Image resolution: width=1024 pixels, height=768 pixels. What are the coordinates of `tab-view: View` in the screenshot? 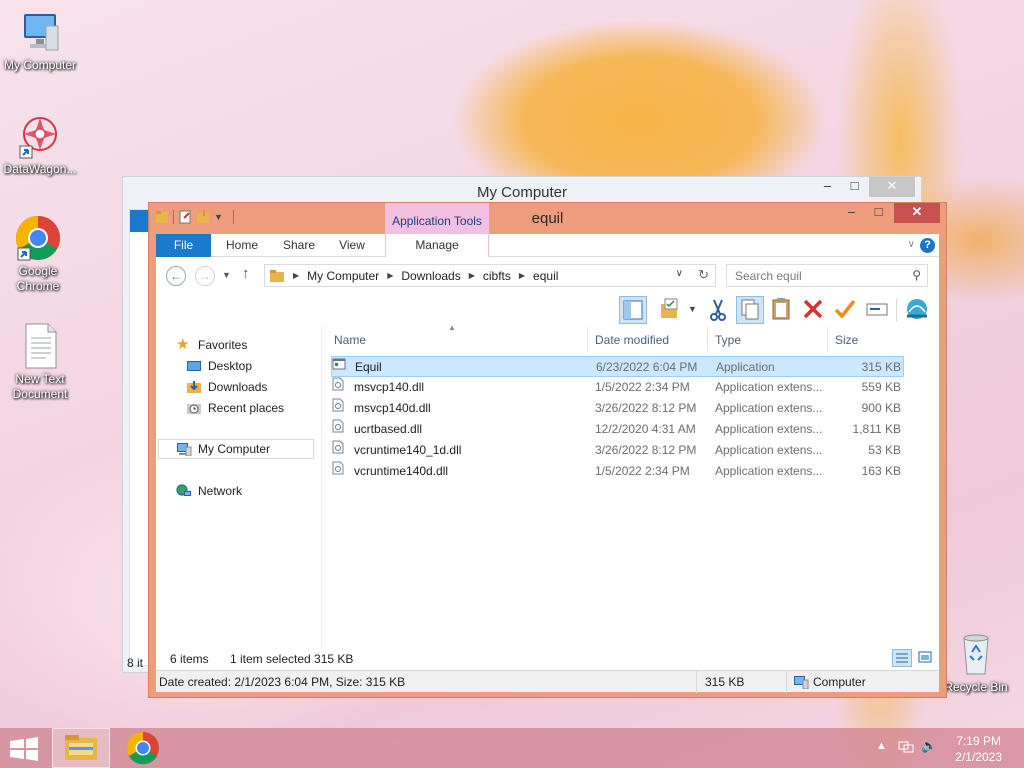 It's located at (352, 245).